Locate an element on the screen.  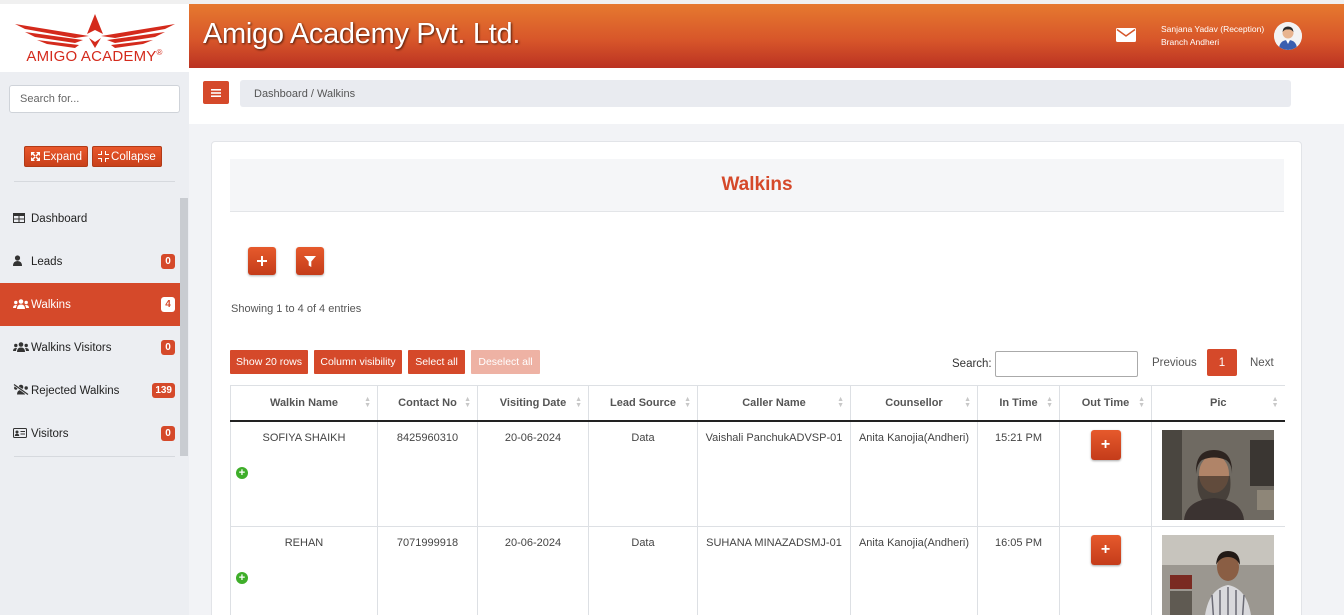
add-walkin-button is located at coordinates (262, 261).